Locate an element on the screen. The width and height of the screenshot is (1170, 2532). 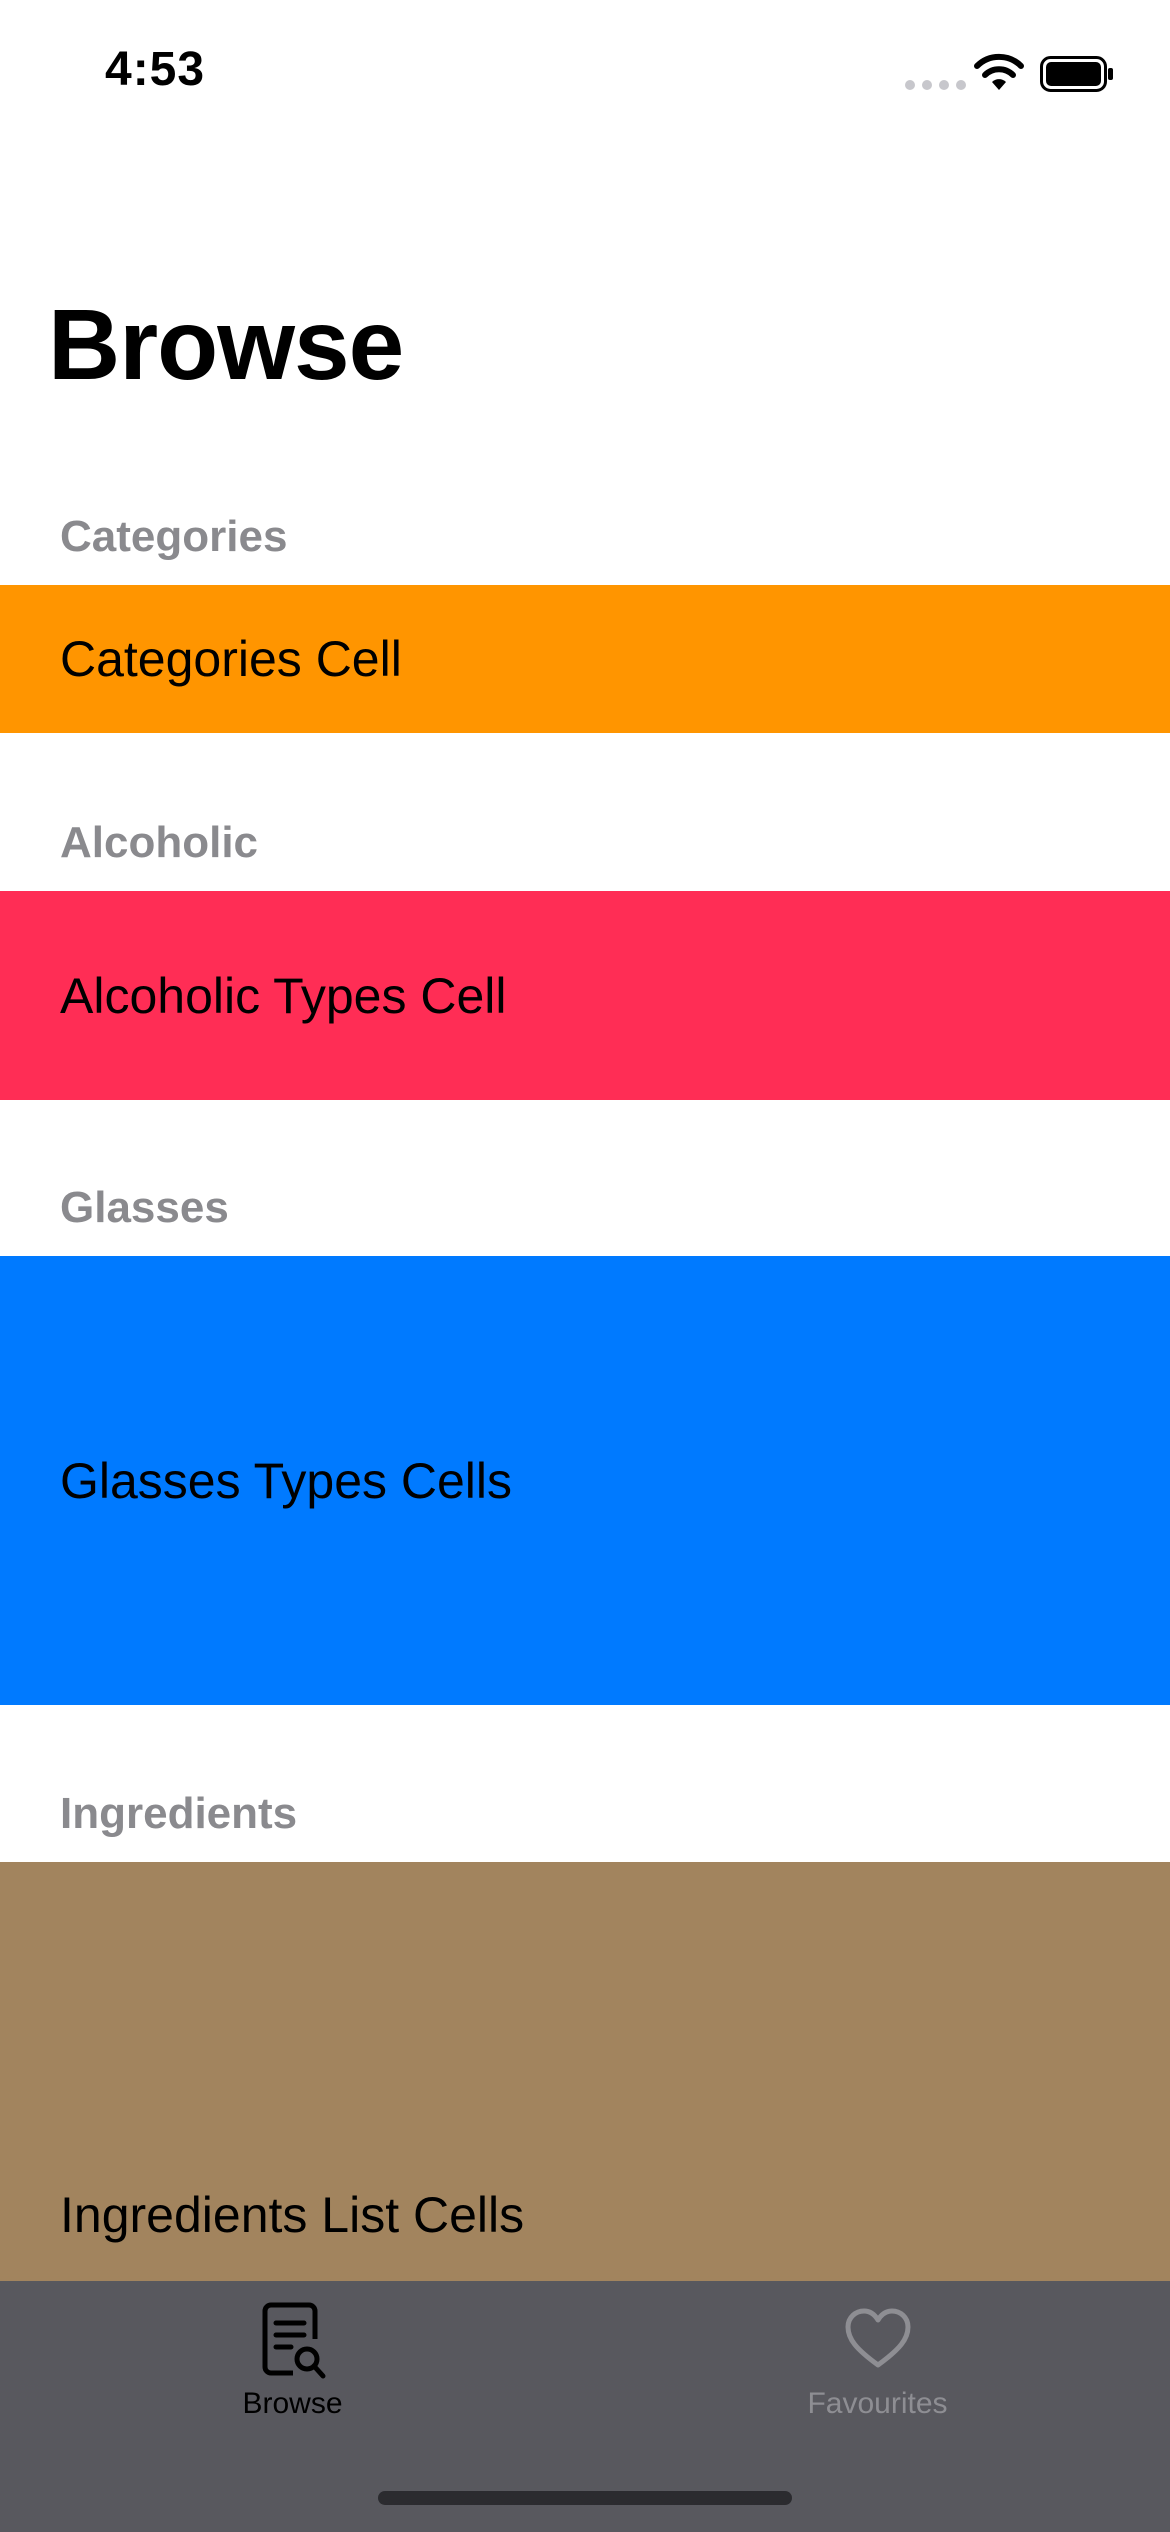
status-bar: 4:53 is located at coordinates (585, 70).